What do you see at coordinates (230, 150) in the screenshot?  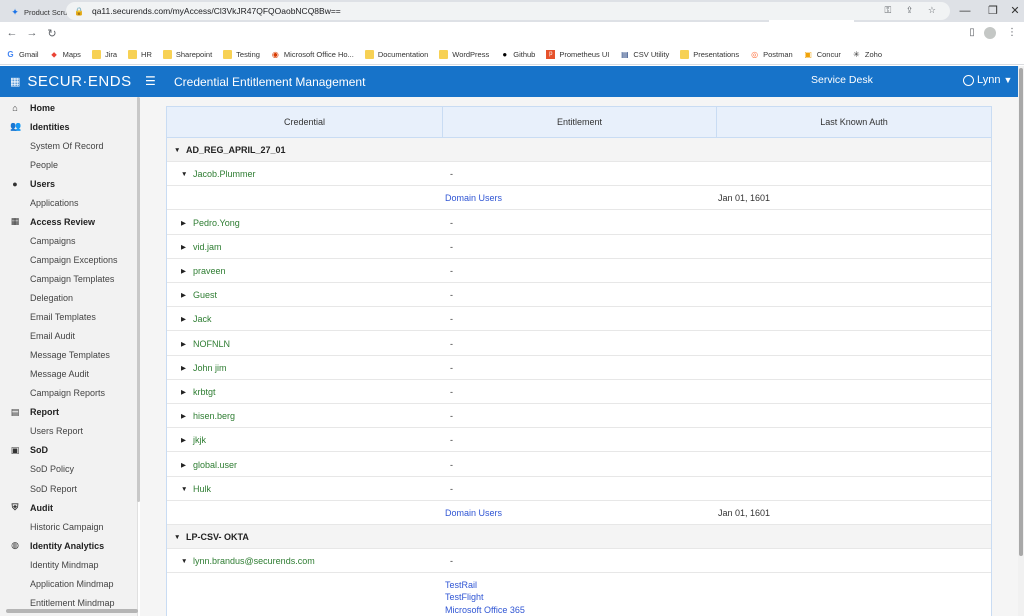 I see `group-name-cell: ▼ AD_REG_APRIL_27_01` at bounding box center [230, 150].